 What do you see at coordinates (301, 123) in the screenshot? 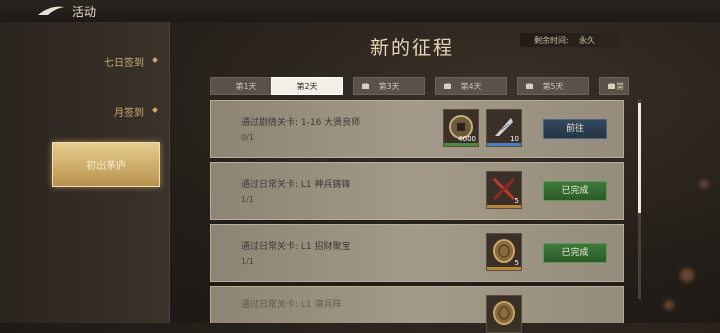
I see `quest-title: 通过剧情关卡: 1-16 大贤良师` at bounding box center [301, 123].